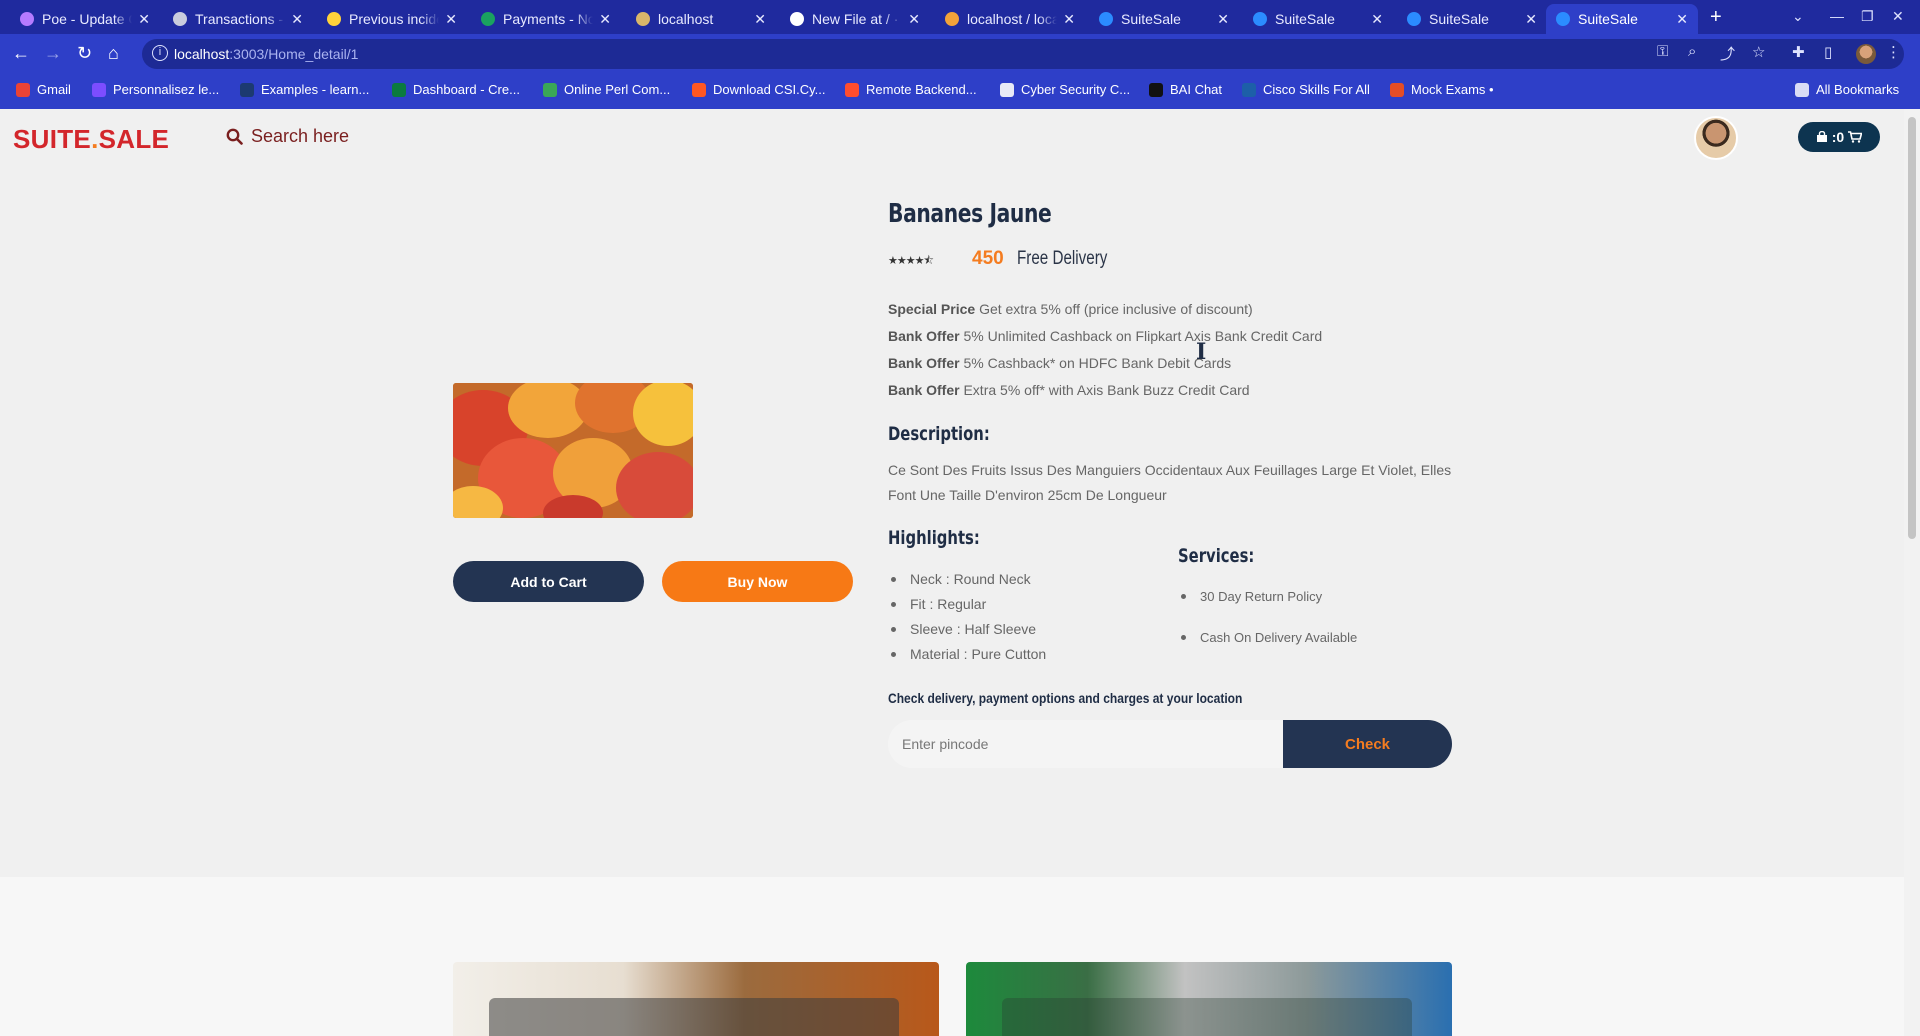  What do you see at coordinates (573, 450) in the screenshot?
I see `mango-photo` at bounding box center [573, 450].